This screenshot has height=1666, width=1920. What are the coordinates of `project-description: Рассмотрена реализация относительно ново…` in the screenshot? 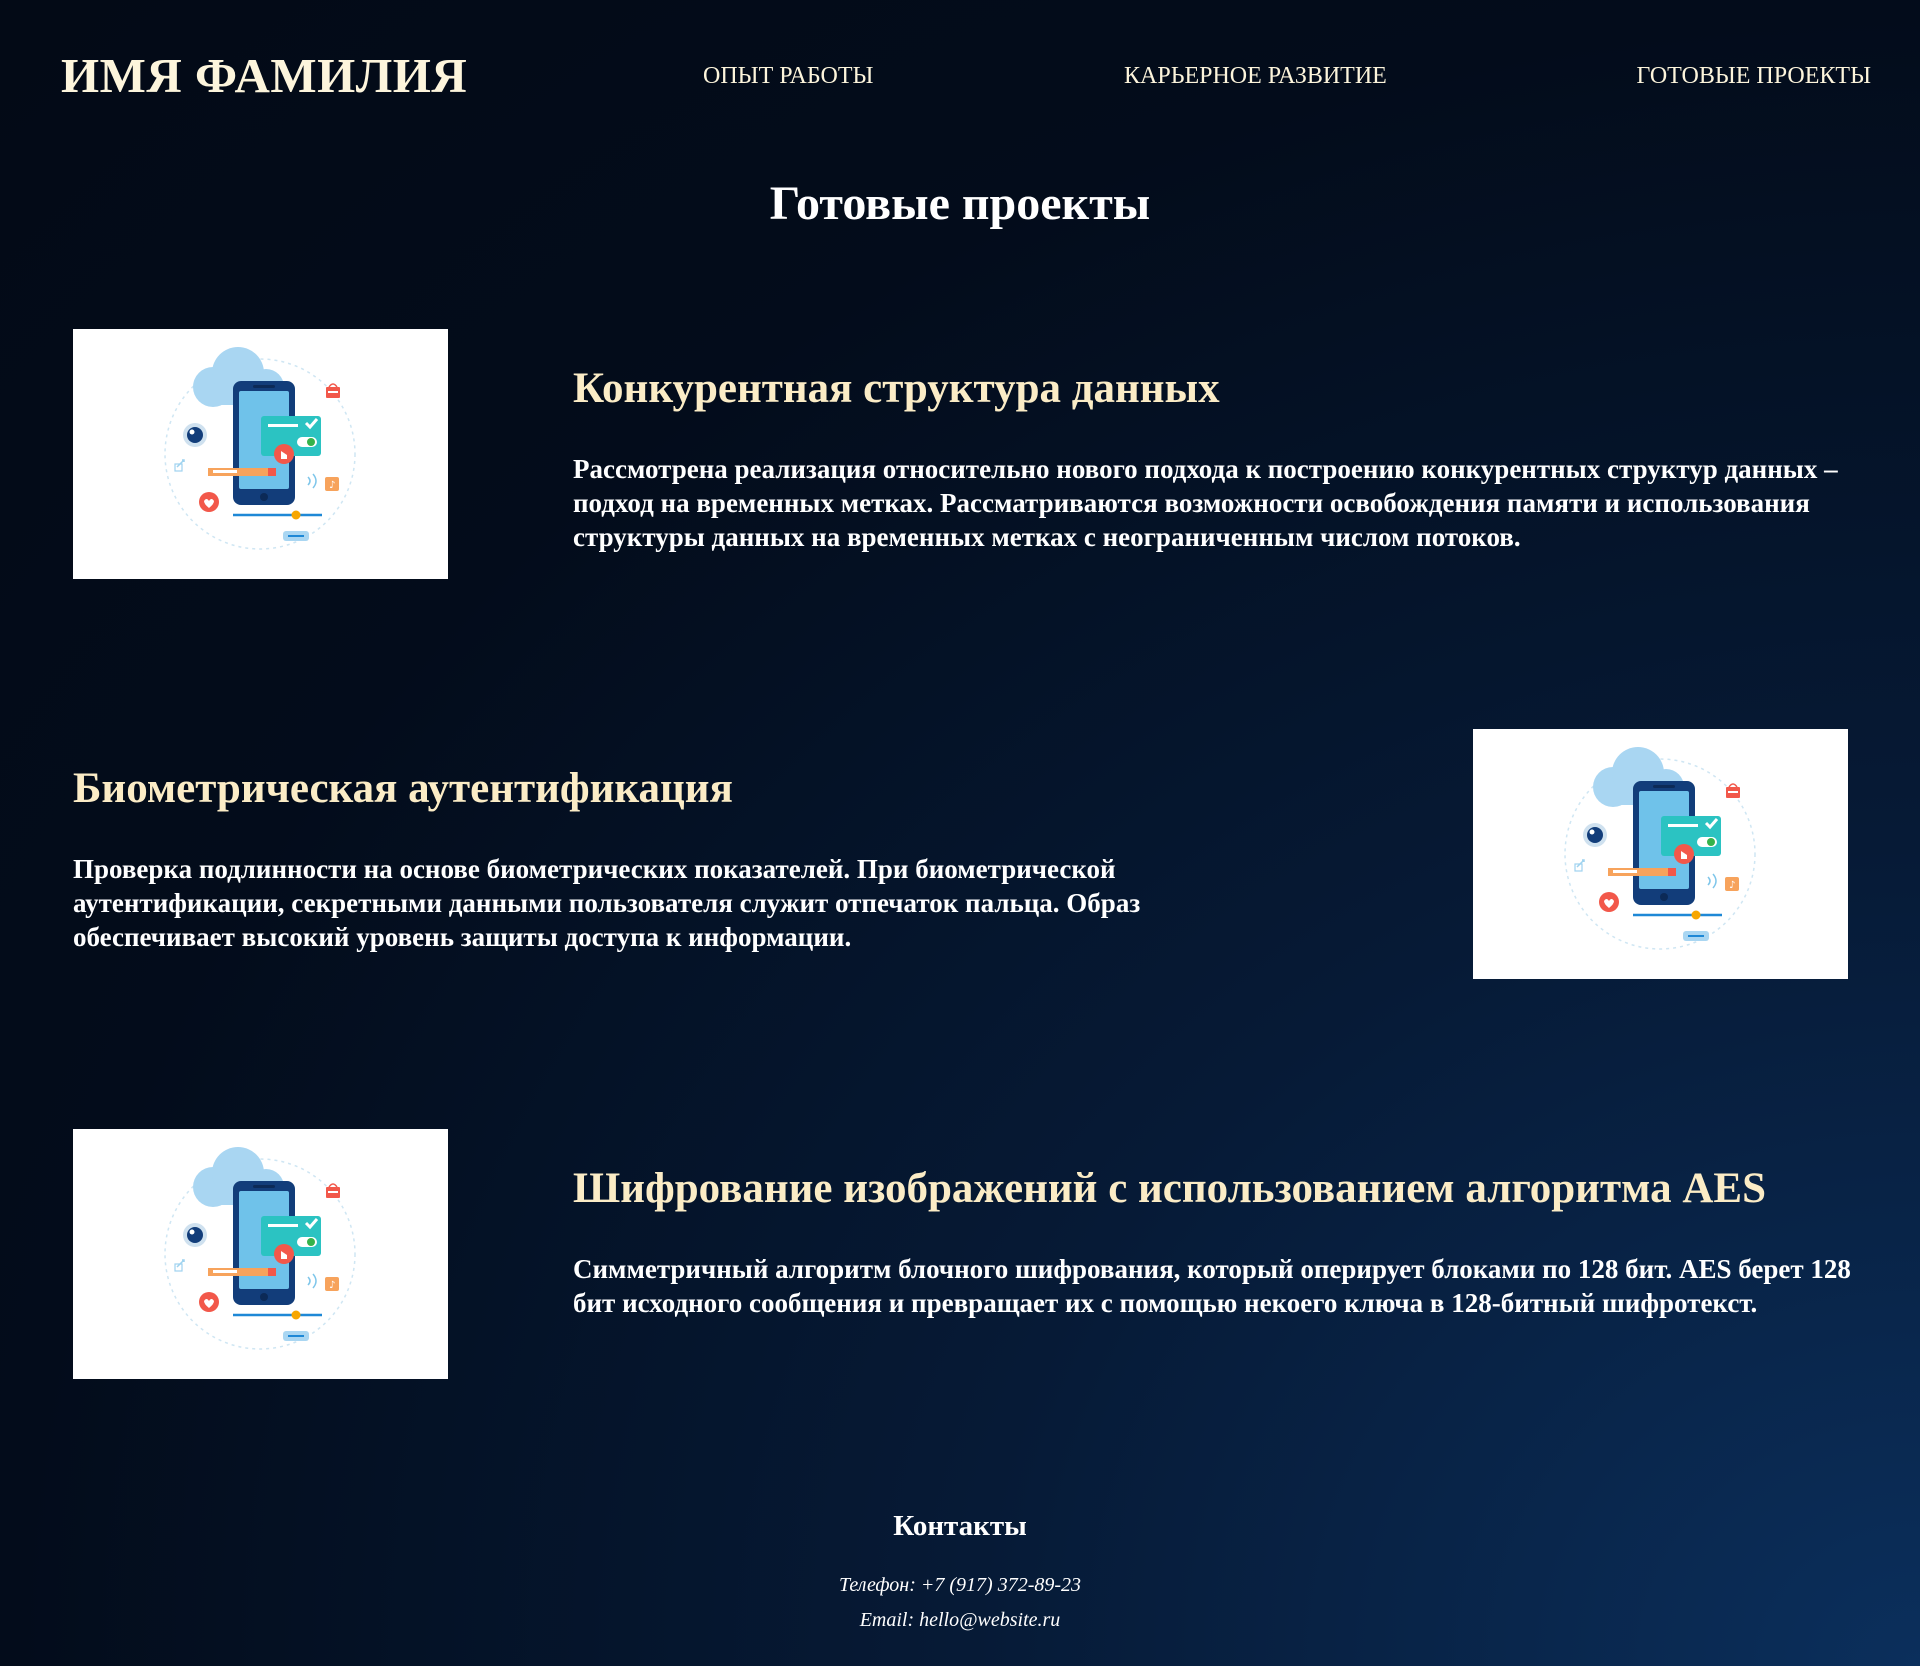 It's located at (1205, 503).